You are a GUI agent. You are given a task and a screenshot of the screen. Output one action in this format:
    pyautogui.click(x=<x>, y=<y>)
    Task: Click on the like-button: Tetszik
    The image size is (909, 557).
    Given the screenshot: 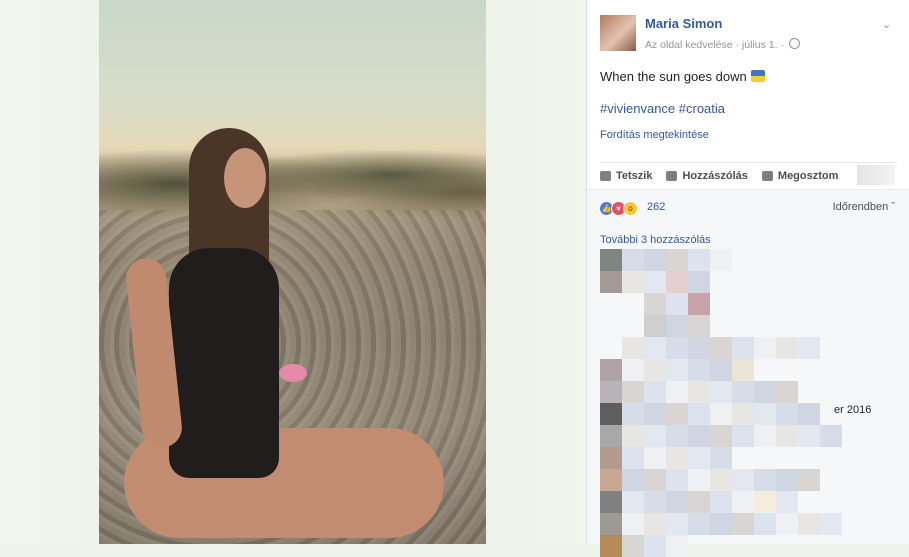 What is the action you would take?
    pyautogui.click(x=626, y=176)
    